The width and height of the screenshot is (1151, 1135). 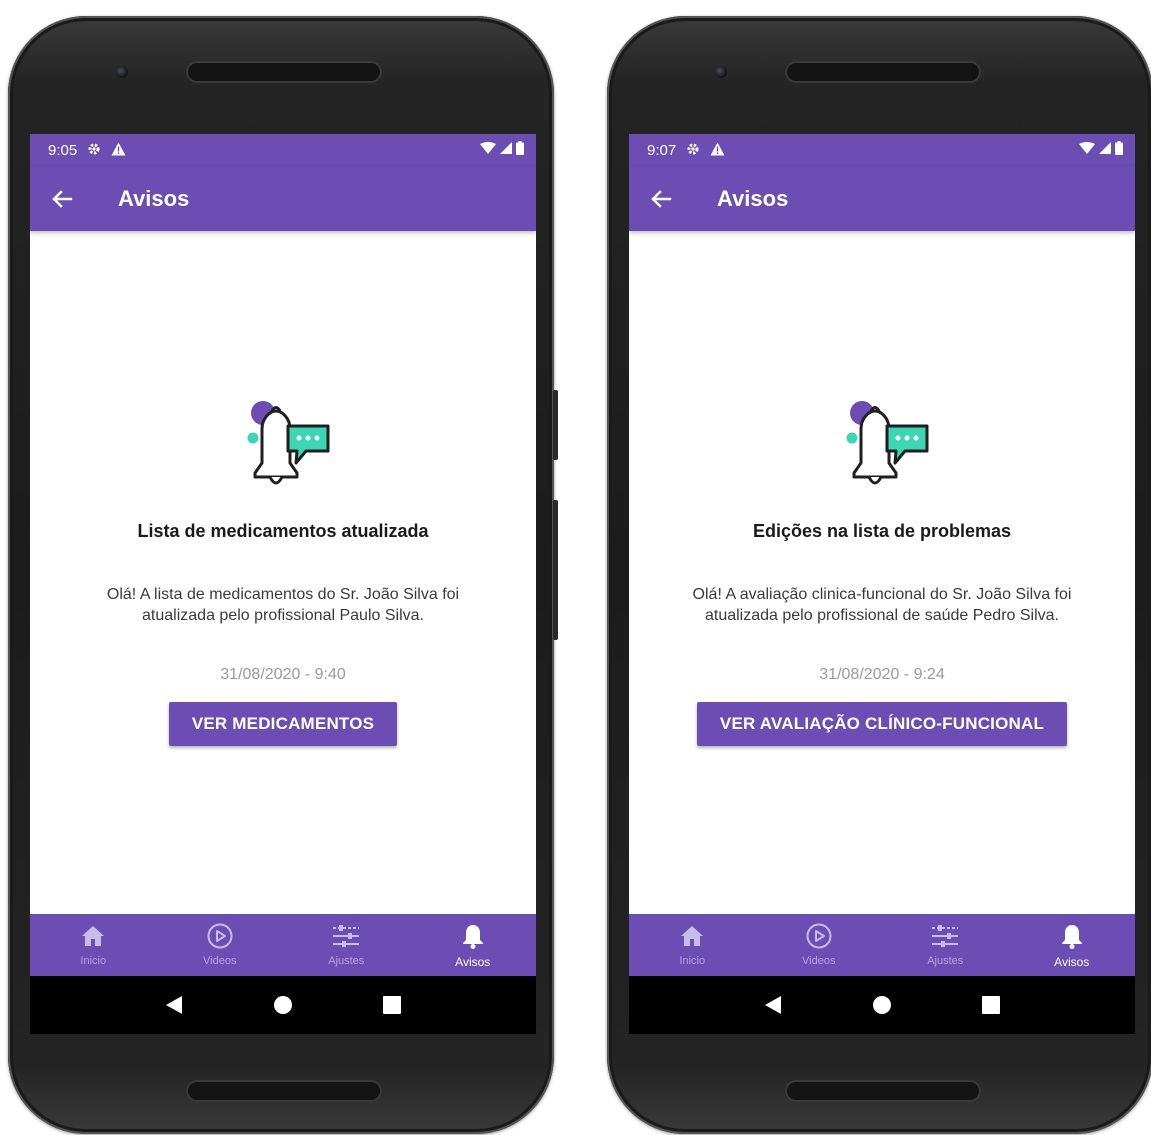 I want to click on notice-title: Lista de medicamentos atualizada, so click(x=283, y=531).